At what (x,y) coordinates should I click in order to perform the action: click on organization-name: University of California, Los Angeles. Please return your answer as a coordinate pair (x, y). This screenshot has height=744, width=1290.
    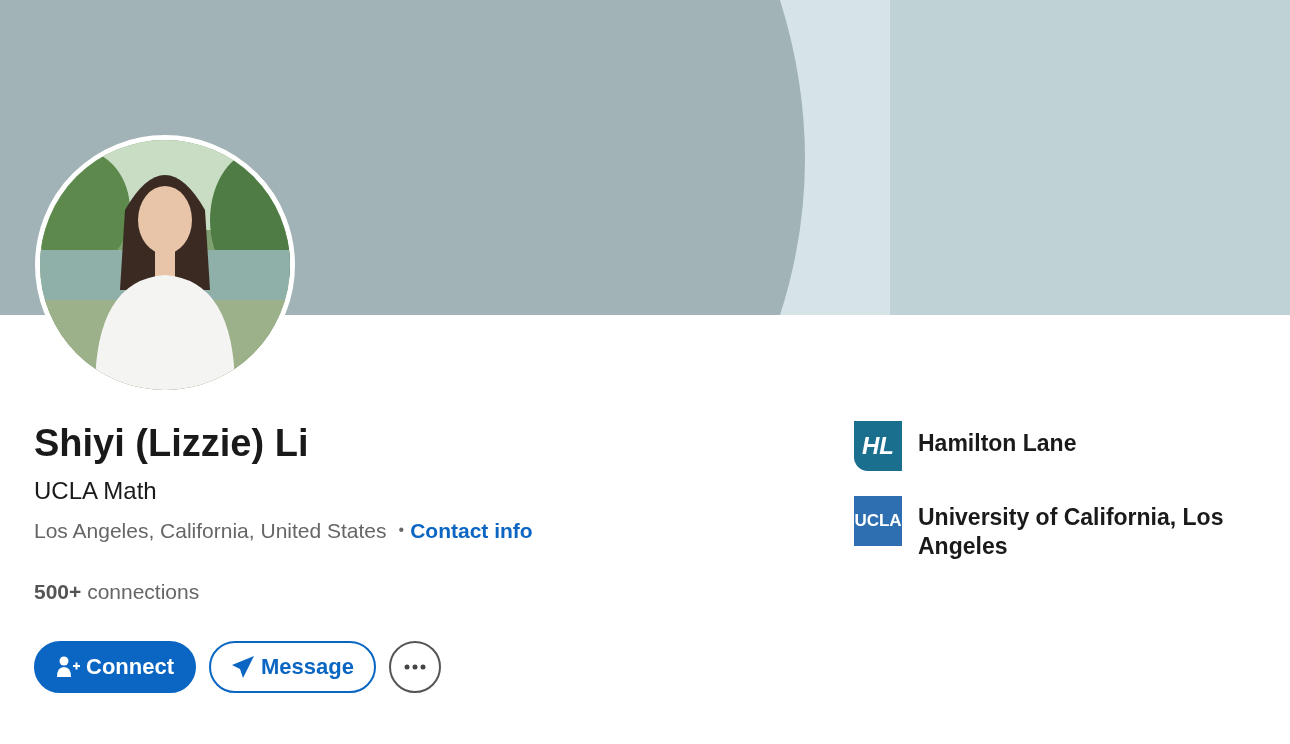
    Looking at the image, I should click on (1088, 528).